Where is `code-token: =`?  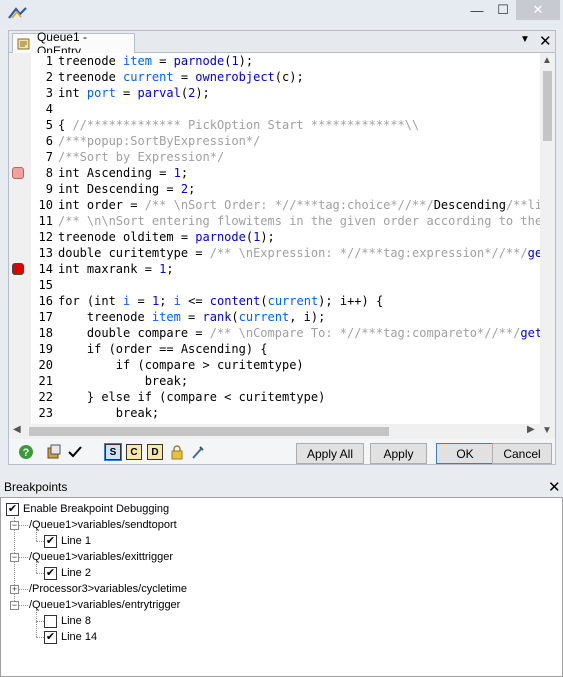
code-token: = is located at coordinates (184, 77).